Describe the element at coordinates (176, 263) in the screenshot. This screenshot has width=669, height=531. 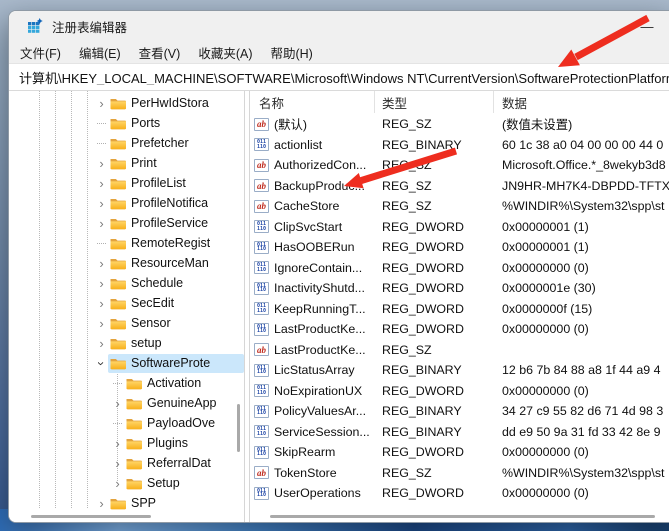
I see `tree-item-body: ResourceMan` at that location.